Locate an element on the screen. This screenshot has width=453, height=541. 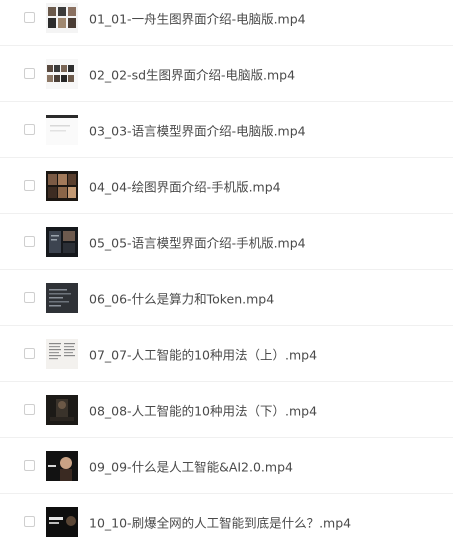
file-row: 09_09-什么是人工智能&AI2.0.mp4 is located at coordinates (226, 466).